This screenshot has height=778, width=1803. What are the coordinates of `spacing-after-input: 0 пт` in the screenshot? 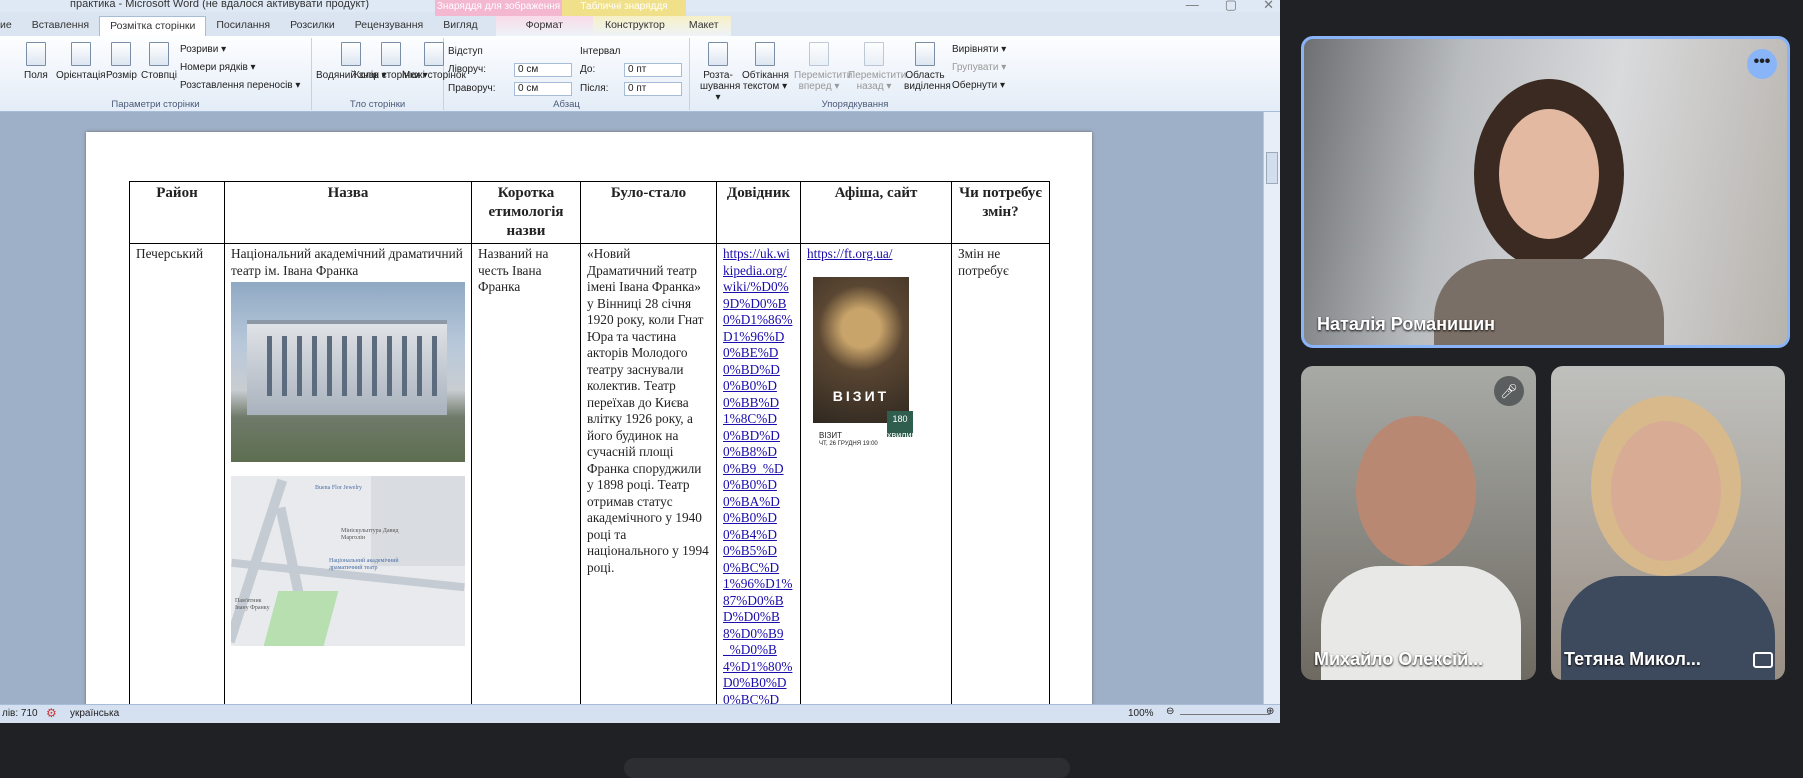 It's located at (653, 89).